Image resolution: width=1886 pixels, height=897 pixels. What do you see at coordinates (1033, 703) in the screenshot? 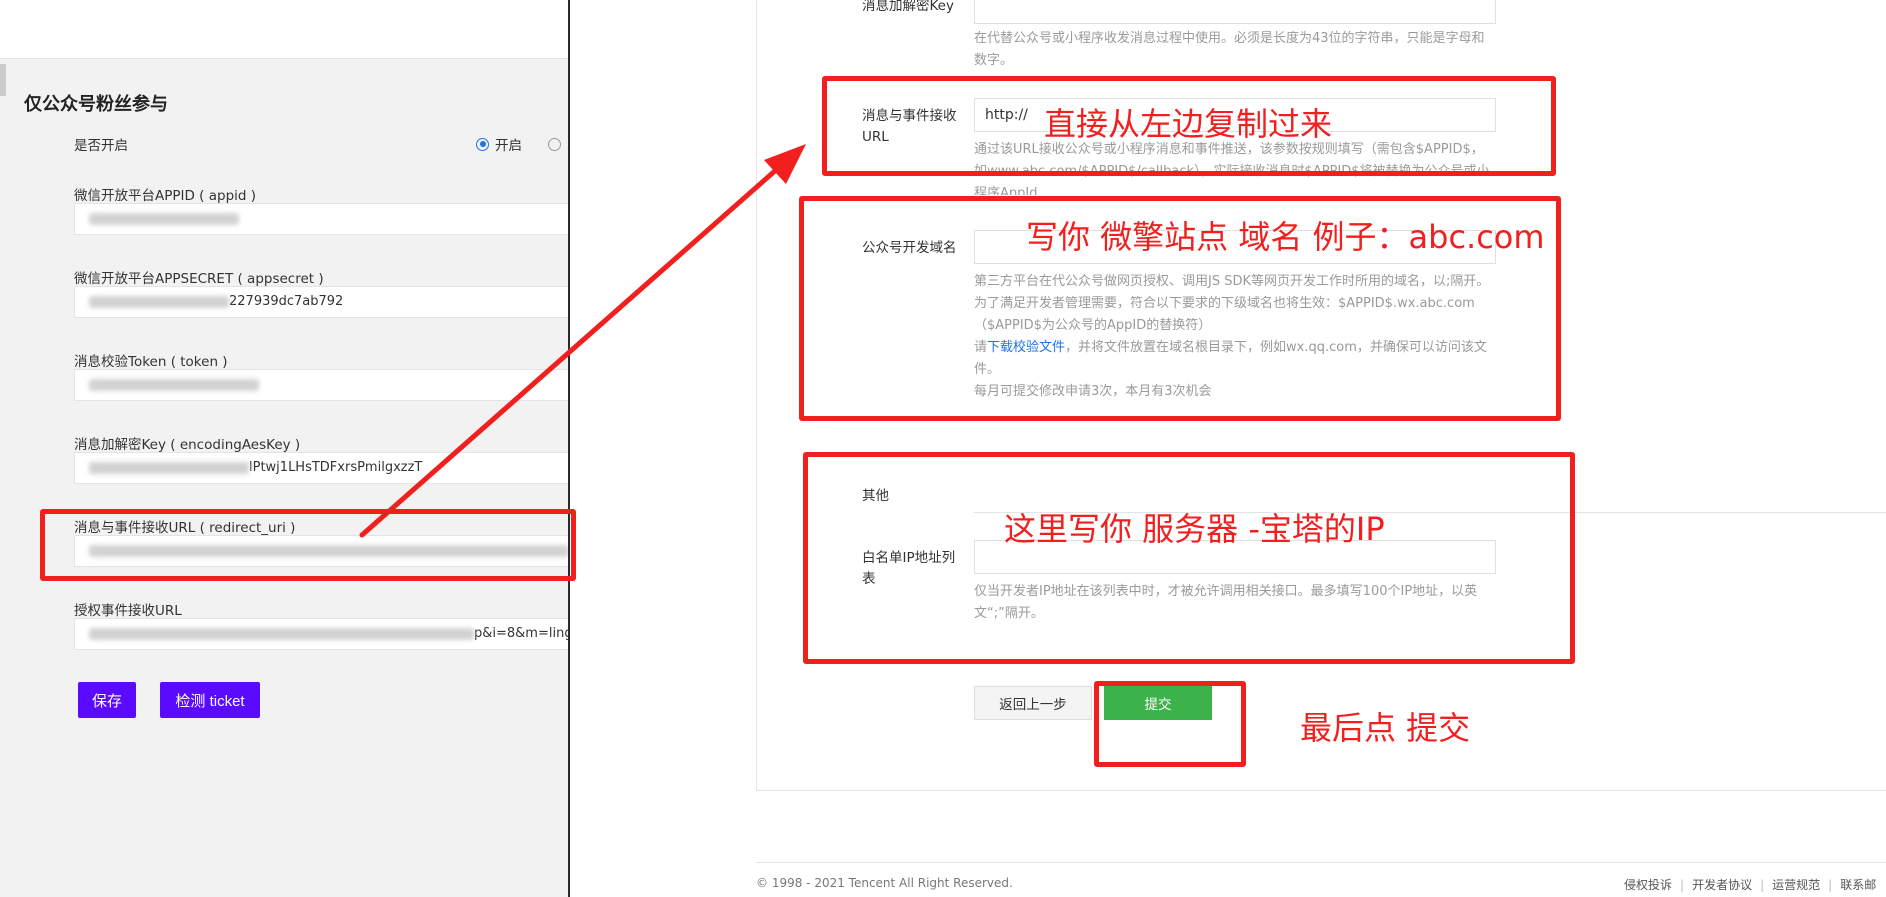
I see `back-button: 返回上一步` at bounding box center [1033, 703].